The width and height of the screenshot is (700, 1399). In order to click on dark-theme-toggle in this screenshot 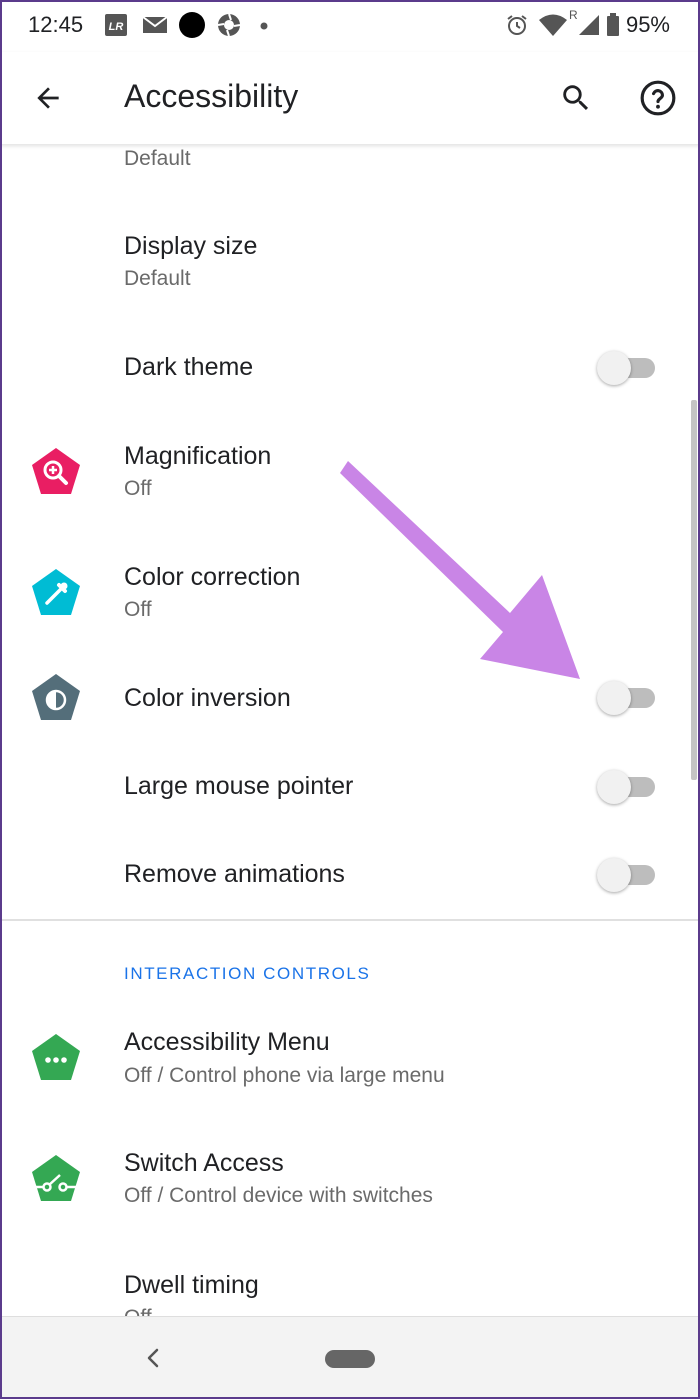, I will do `click(626, 368)`.